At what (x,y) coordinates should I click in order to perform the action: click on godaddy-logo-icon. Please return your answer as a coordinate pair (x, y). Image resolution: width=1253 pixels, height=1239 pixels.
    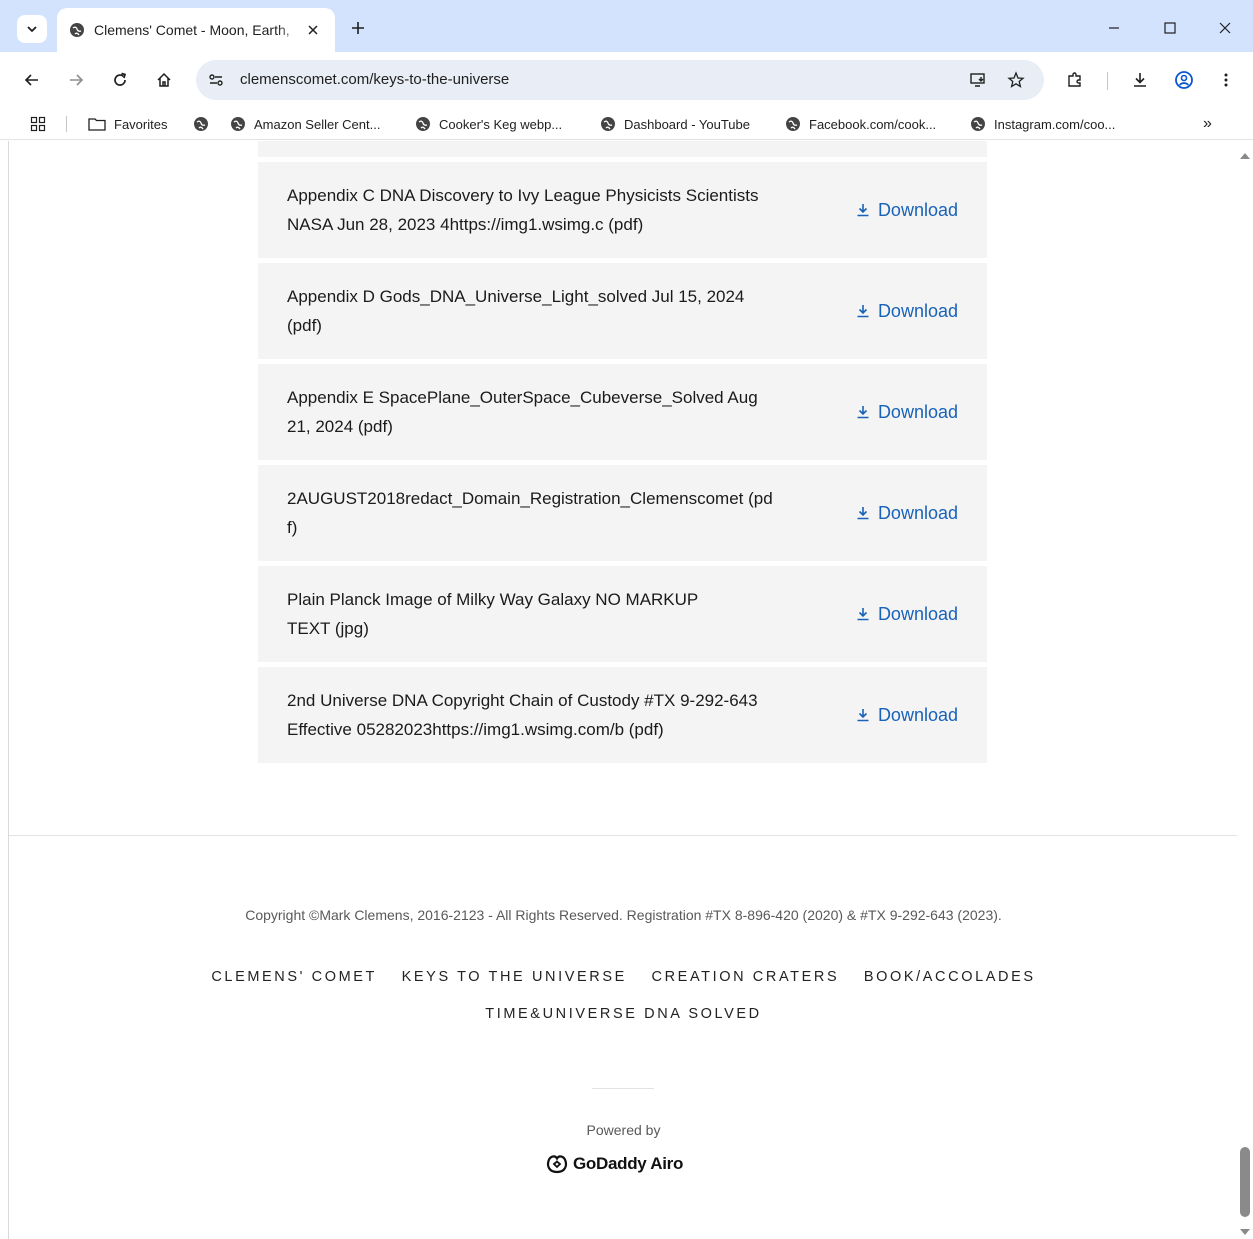
    Looking at the image, I should click on (557, 1164).